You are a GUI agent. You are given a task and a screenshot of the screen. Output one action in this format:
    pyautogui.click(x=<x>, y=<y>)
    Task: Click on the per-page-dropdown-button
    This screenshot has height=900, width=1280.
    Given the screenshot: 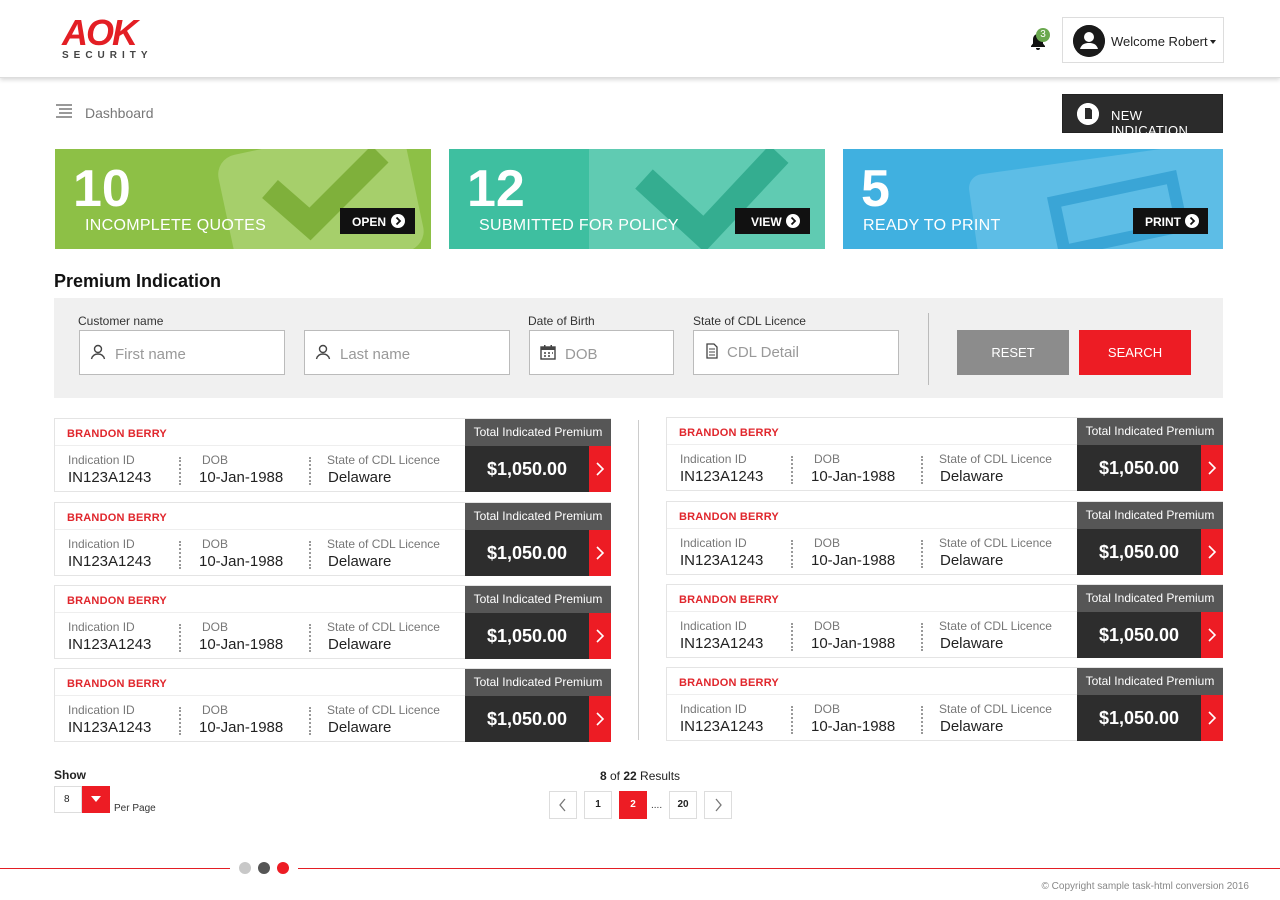 What is the action you would take?
    pyautogui.click(x=96, y=799)
    